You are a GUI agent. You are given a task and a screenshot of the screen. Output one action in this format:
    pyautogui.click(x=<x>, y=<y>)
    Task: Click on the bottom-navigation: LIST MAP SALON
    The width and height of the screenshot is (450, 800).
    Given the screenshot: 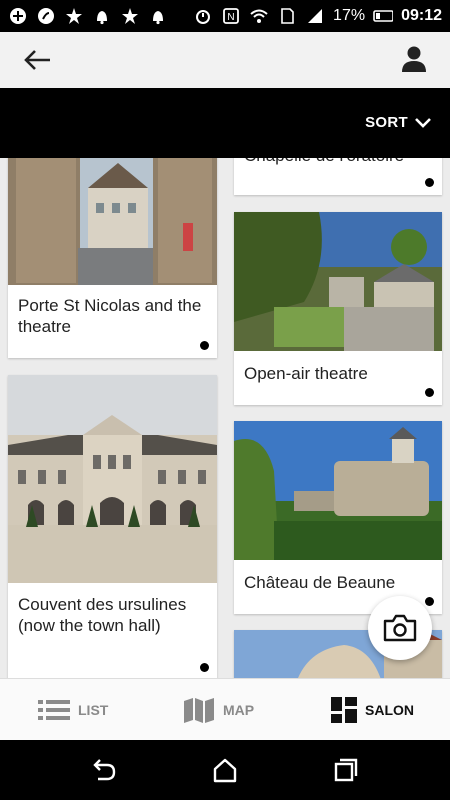 What is the action you would take?
    pyautogui.click(x=225, y=709)
    